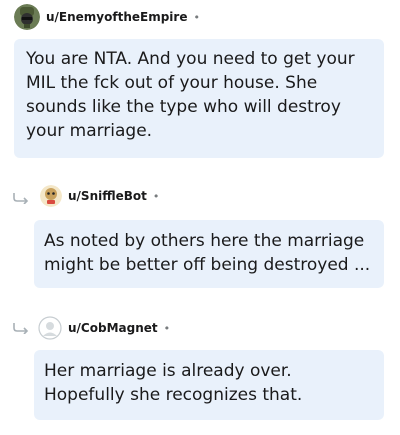 This screenshot has height=435, width=400. What do you see at coordinates (27, 17) in the screenshot?
I see `soldier-avatar-icon` at bounding box center [27, 17].